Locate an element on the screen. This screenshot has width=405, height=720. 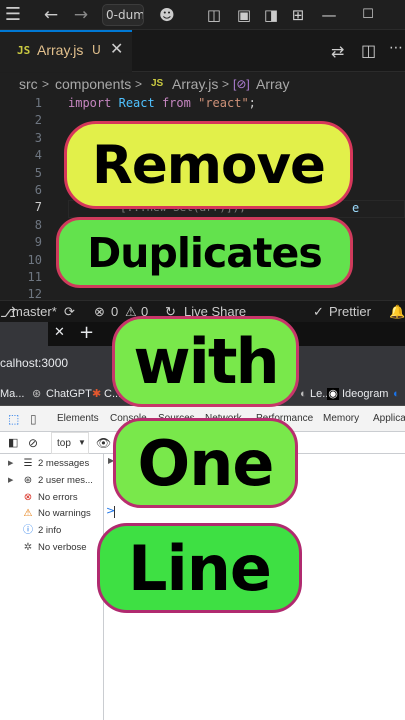
keyword: import is located at coordinates (90, 103).